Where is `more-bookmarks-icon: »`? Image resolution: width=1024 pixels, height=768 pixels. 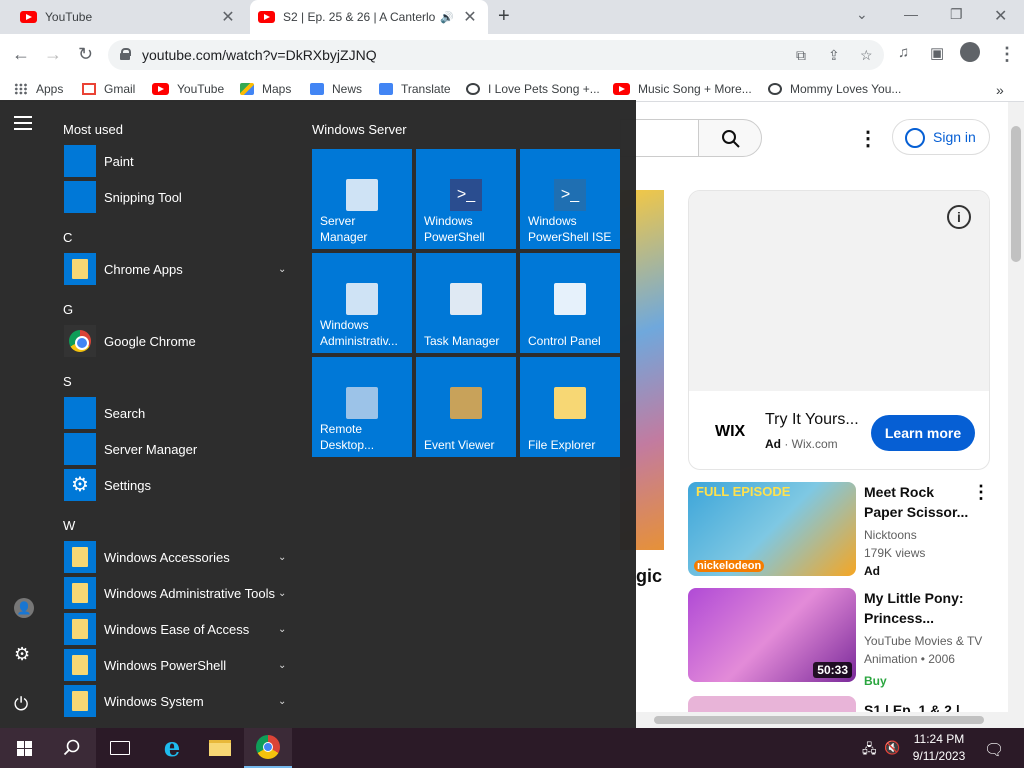
more-bookmarks-icon: » is located at coordinates (1000, 90).